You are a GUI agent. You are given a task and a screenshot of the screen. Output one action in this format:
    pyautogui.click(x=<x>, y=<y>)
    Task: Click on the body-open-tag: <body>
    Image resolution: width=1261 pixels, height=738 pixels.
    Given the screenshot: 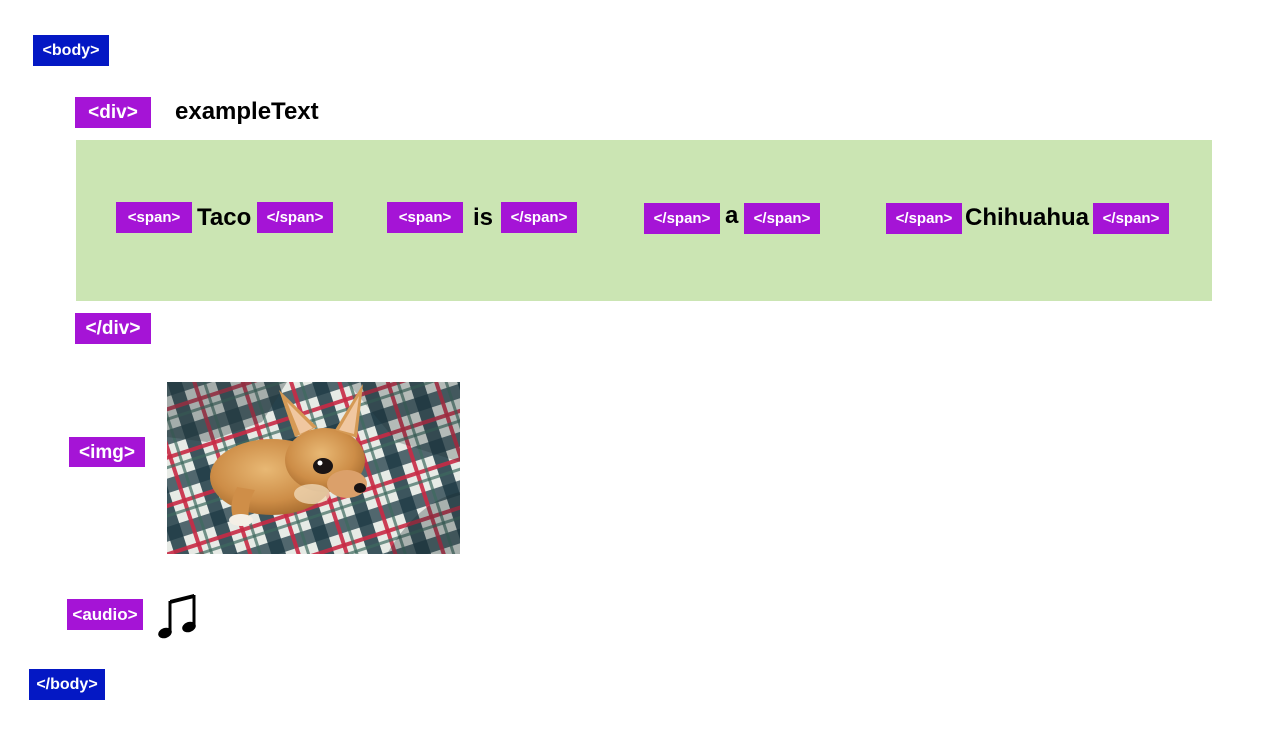 What is the action you would take?
    pyautogui.click(x=71, y=50)
    